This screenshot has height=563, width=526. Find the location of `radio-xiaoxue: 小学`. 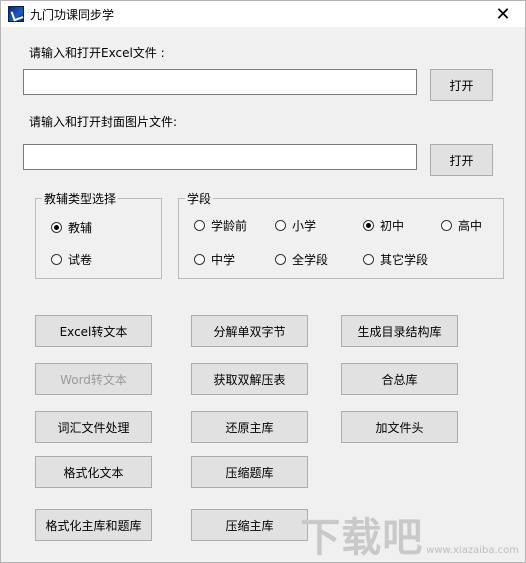

radio-xiaoxue: 小学 is located at coordinates (295, 225).